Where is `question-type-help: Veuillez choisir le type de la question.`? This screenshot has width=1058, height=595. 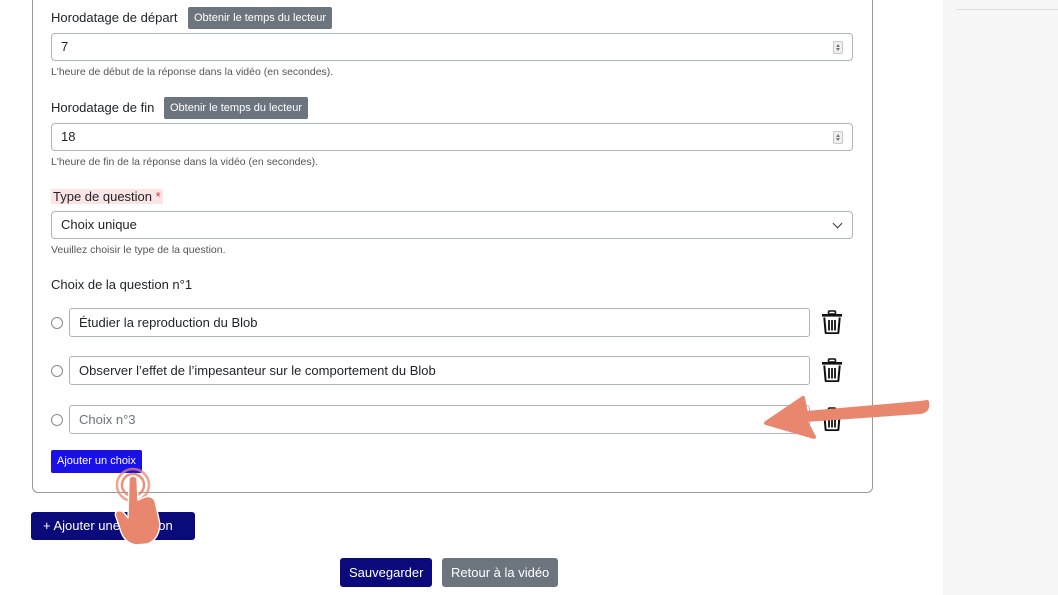 question-type-help: Veuillez choisir le type de la question. is located at coordinates (138, 250).